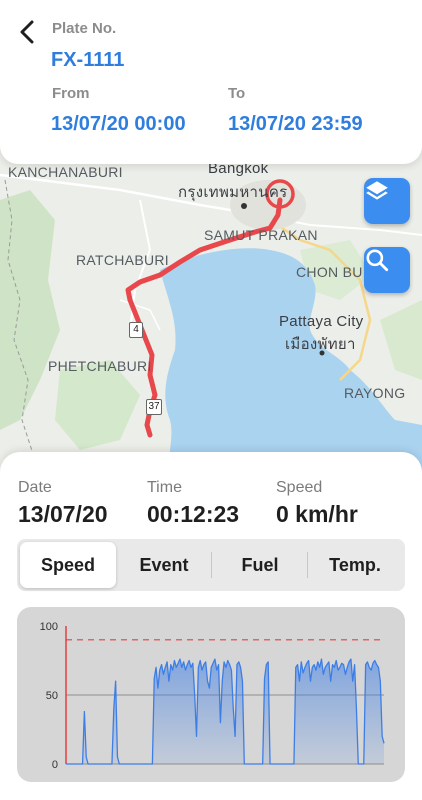  What do you see at coordinates (164, 487) in the screenshot?
I see `time-label: Time` at bounding box center [164, 487].